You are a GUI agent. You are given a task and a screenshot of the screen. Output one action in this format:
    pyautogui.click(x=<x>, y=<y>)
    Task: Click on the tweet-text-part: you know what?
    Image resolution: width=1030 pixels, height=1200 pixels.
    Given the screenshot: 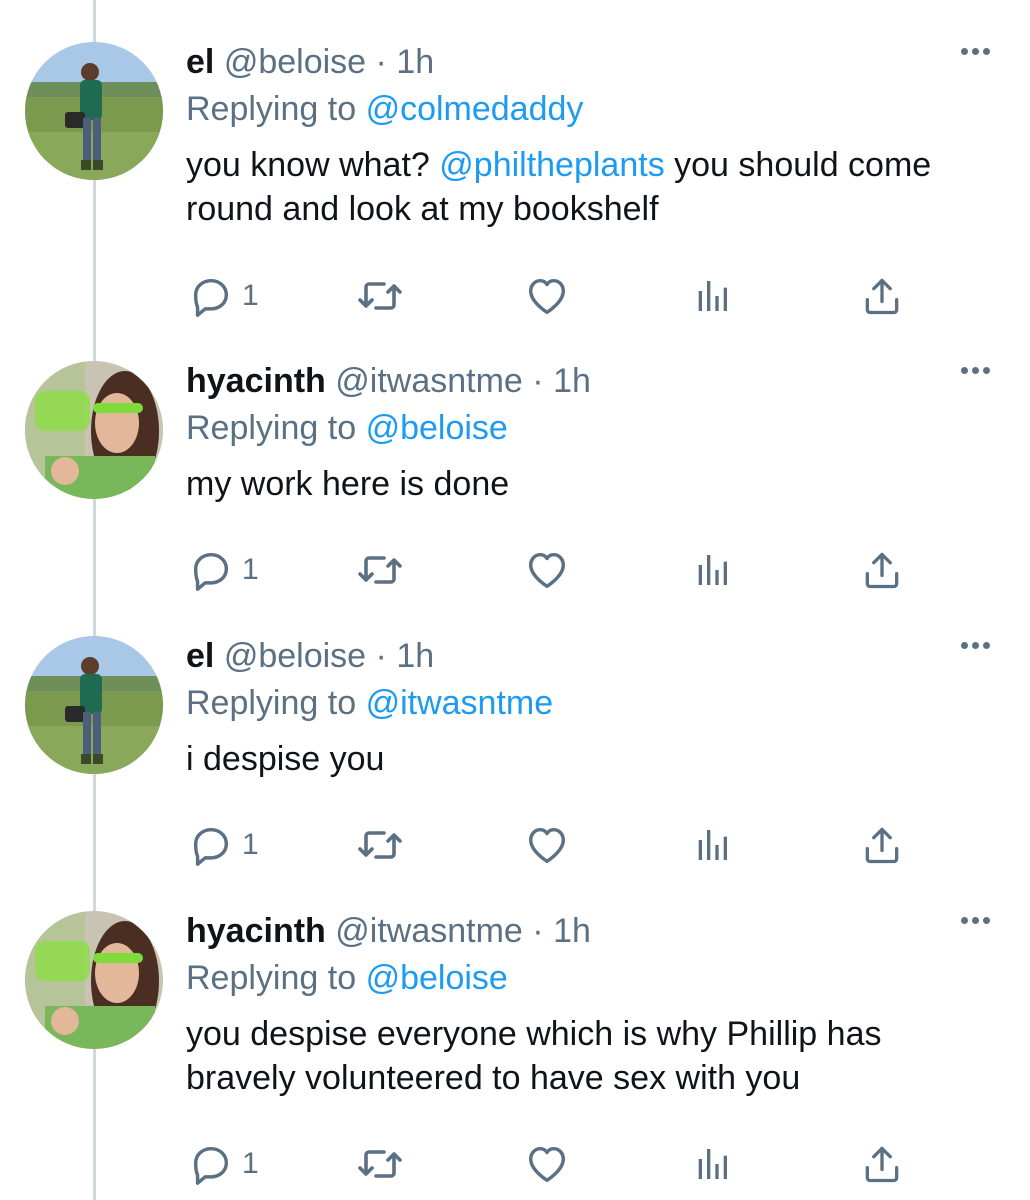 What is the action you would take?
    pyautogui.click(x=313, y=165)
    